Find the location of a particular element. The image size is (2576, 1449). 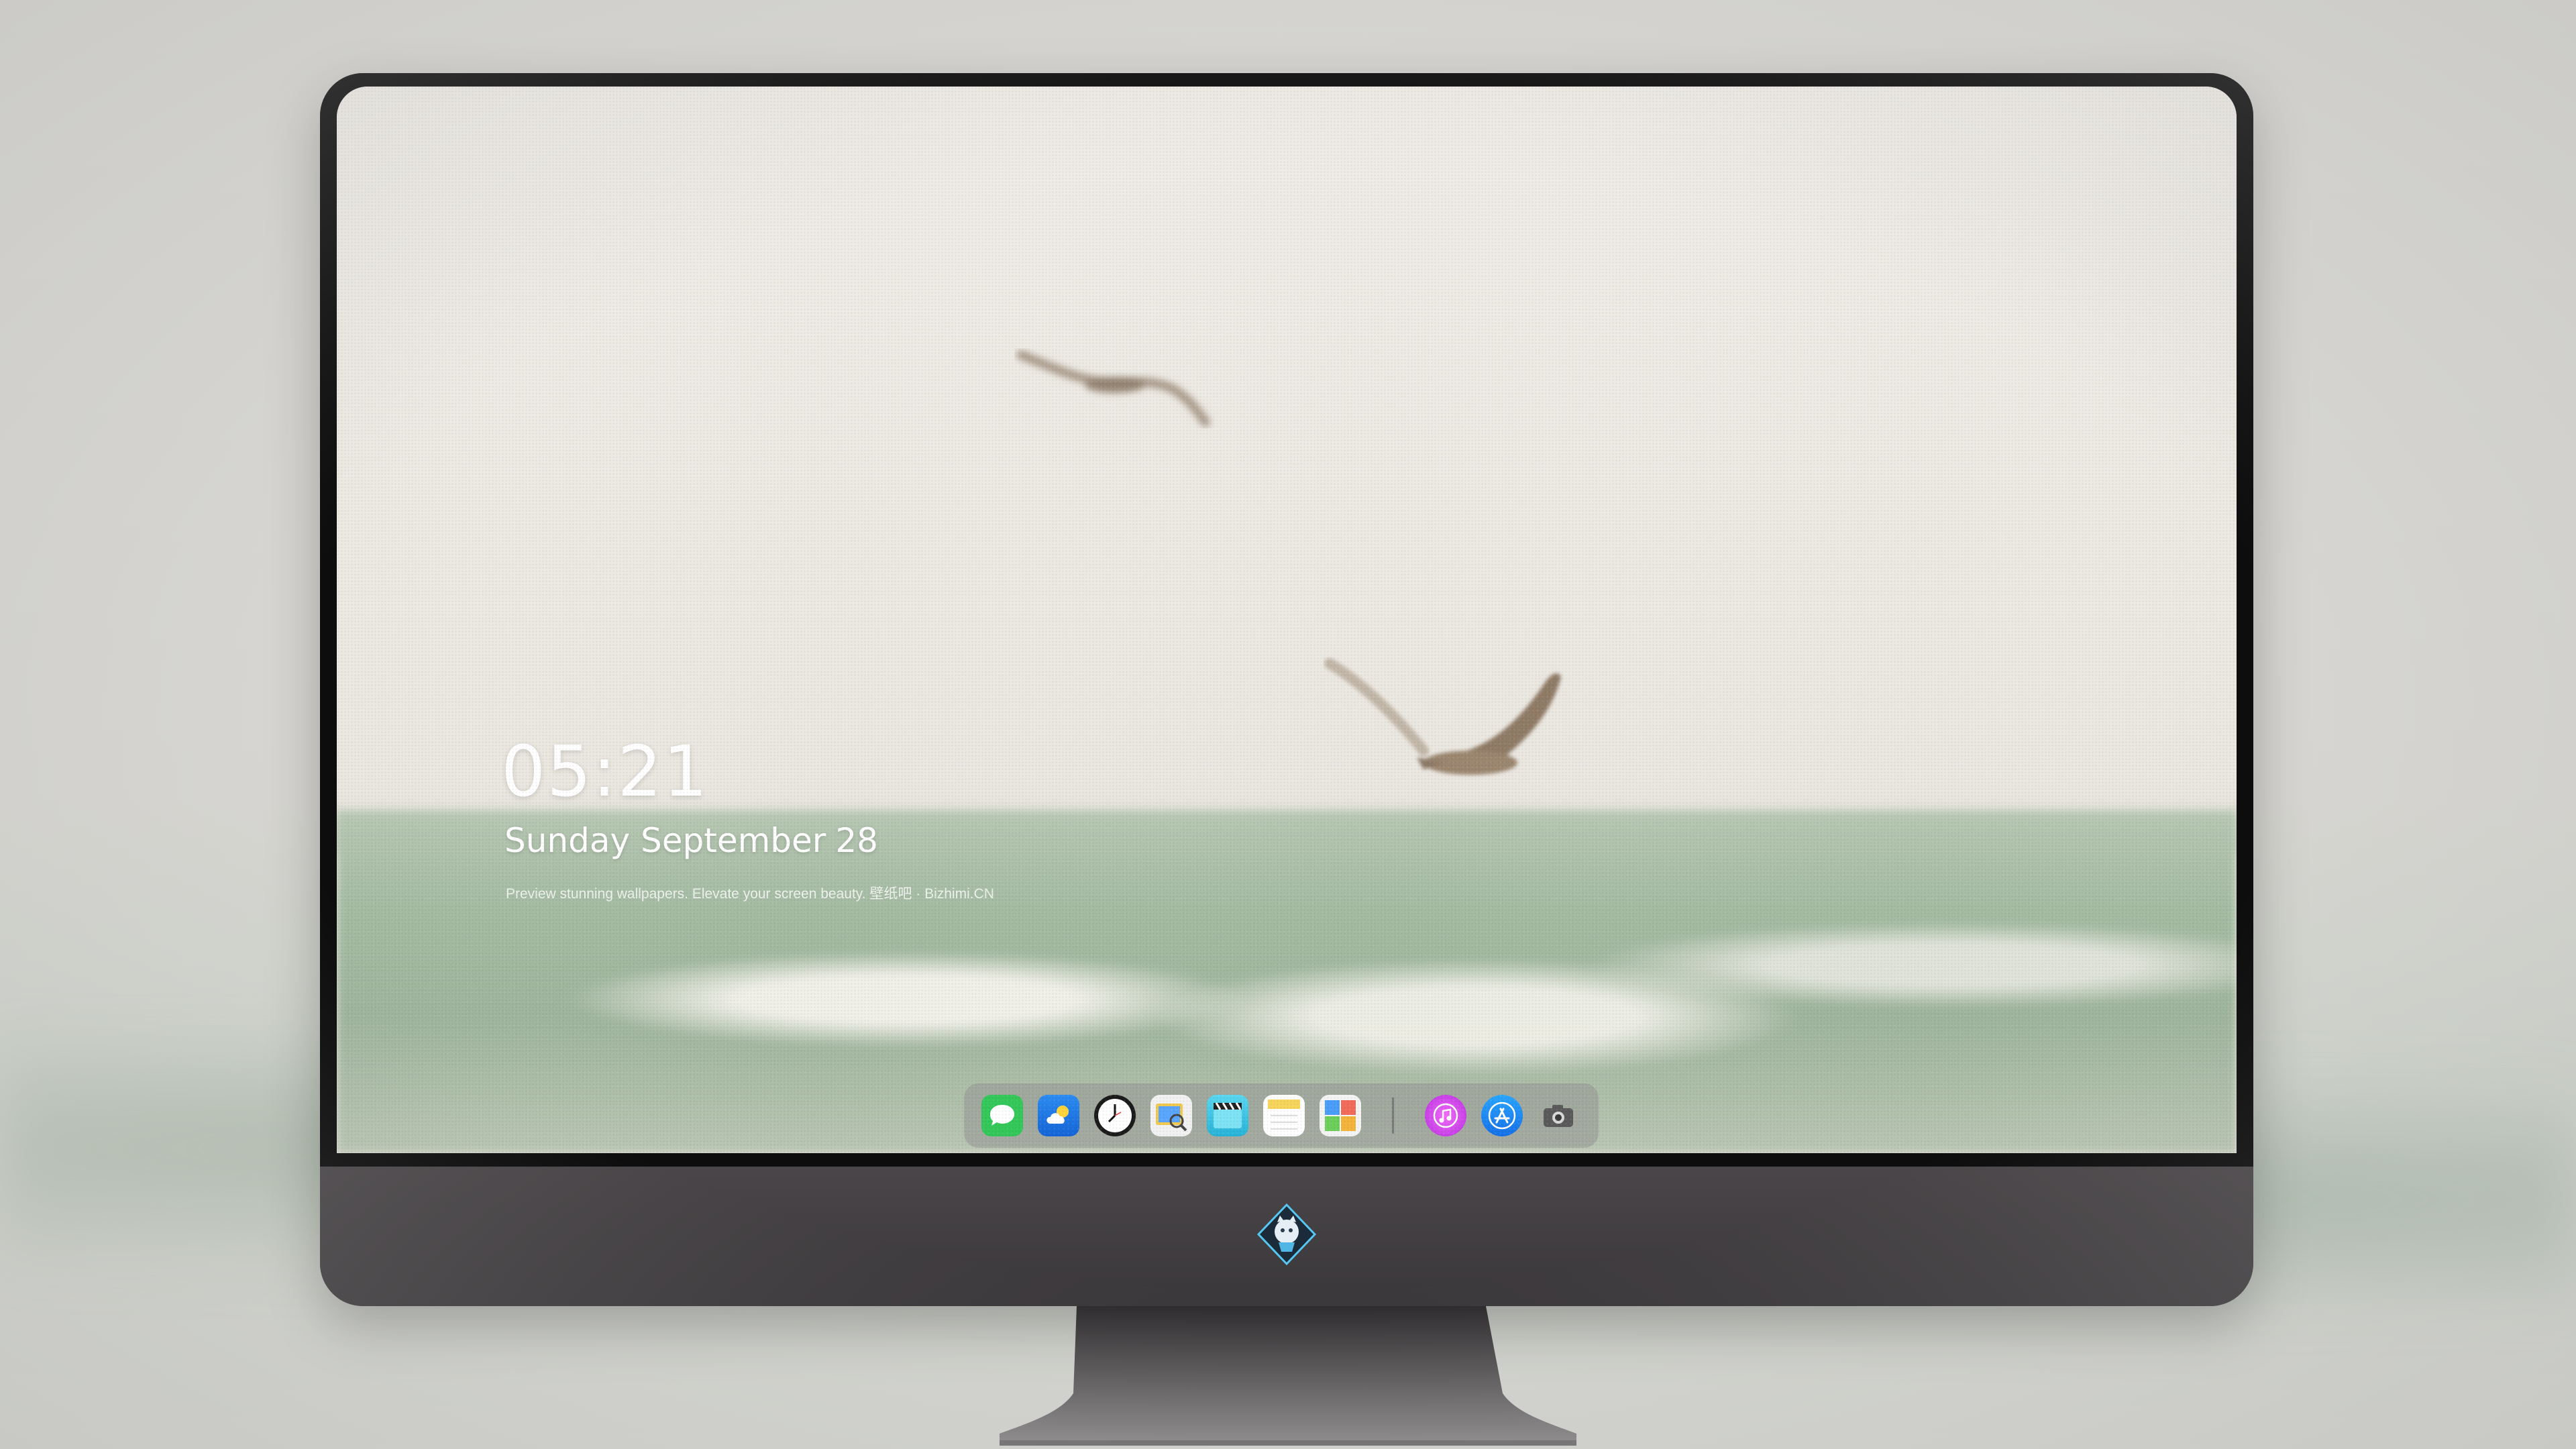

photo-magnifier-icon is located at coordinates (1171, 1118).